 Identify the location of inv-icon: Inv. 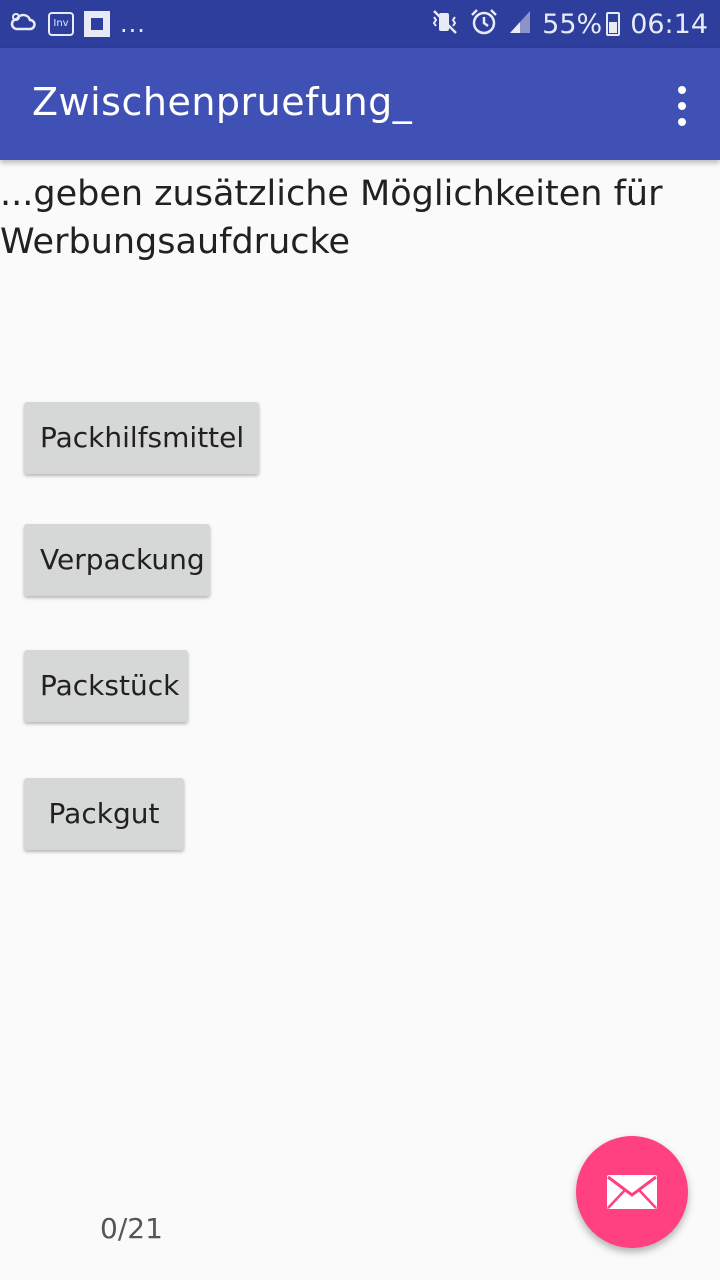
(61, 24).